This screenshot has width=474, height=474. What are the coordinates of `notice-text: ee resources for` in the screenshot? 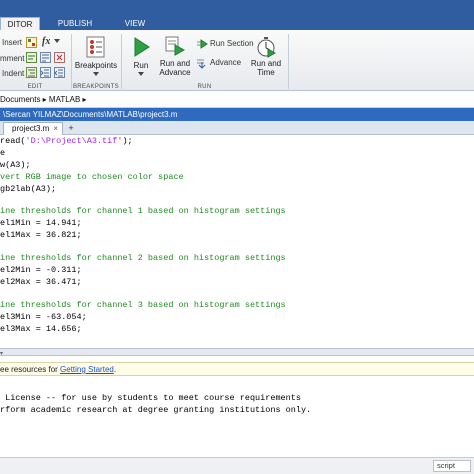 It's located at (30, 369).